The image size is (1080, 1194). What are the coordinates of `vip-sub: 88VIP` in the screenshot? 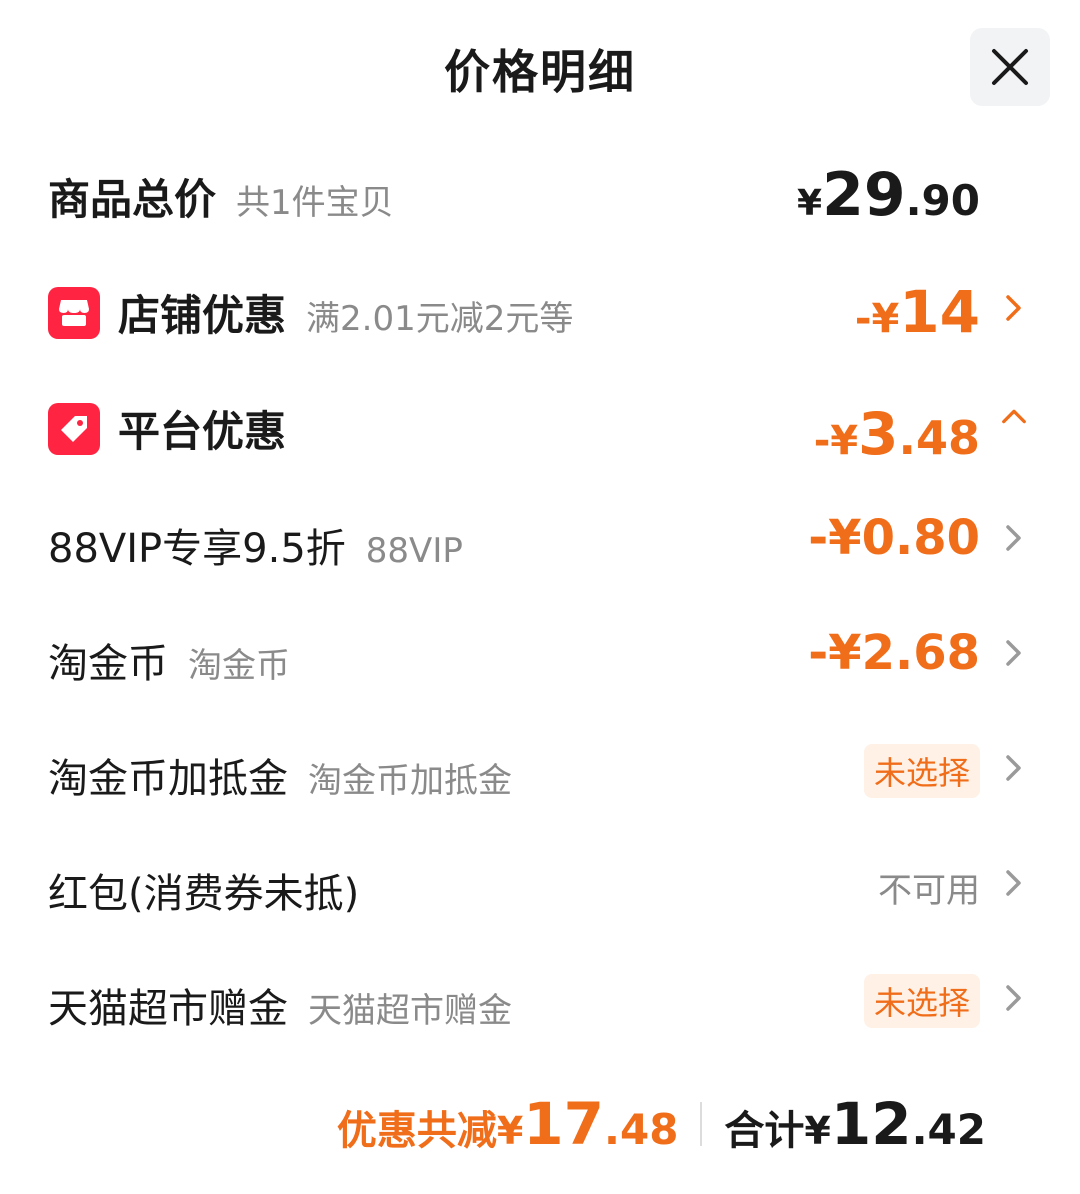 It's located at (414, 551).